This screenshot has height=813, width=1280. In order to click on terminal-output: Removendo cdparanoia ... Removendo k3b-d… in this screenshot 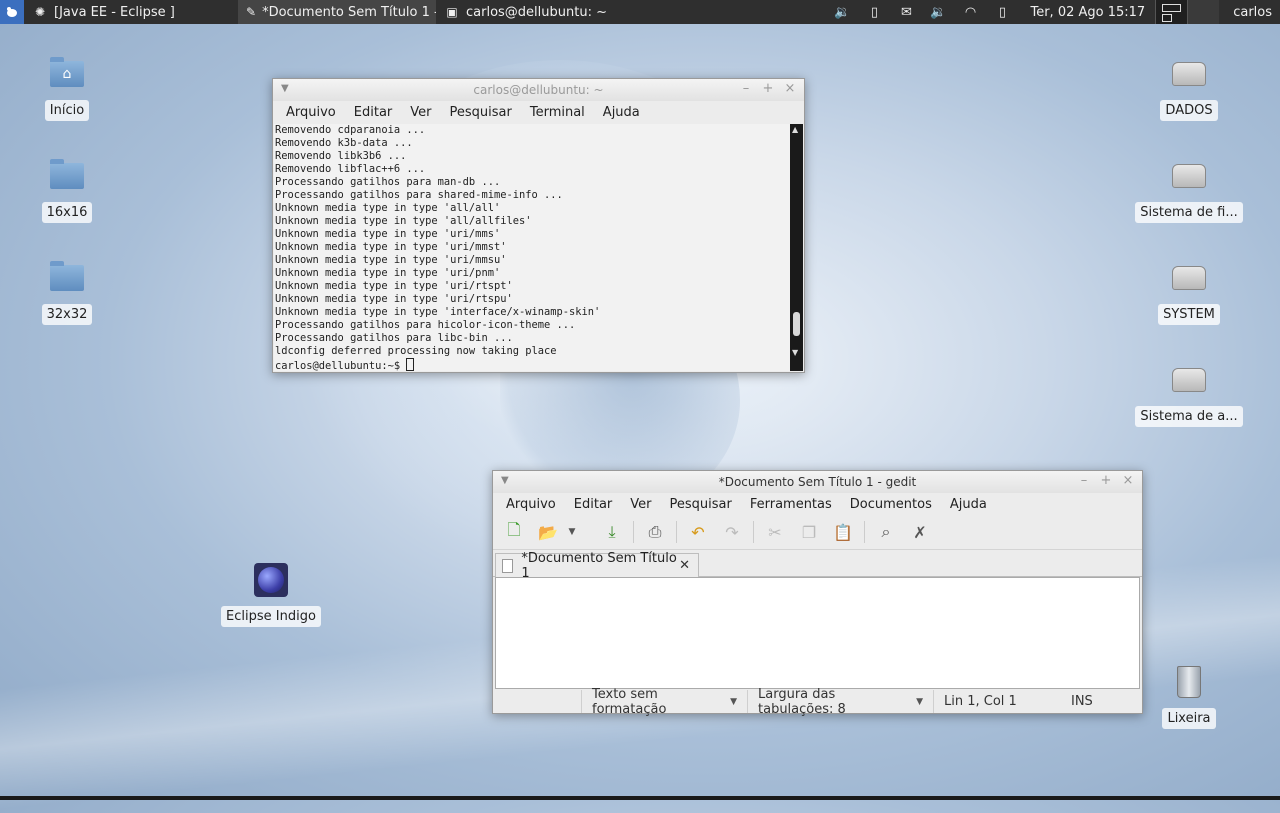, I will do `click(532, 247)`.